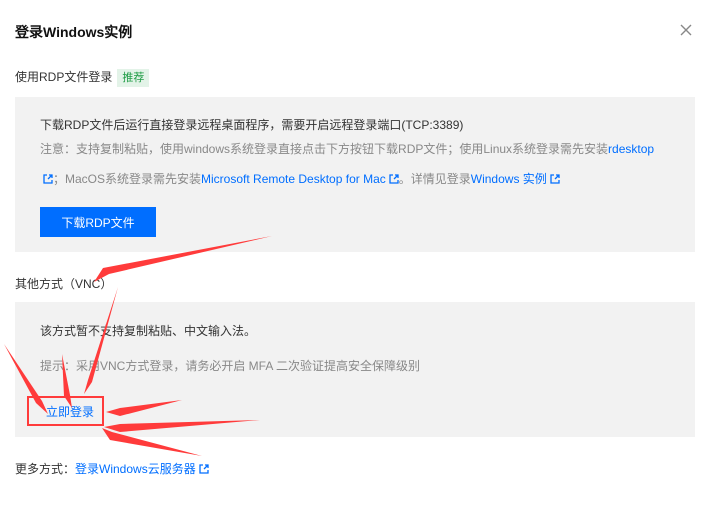 Image resolution: width=708 pixels, height=521 pixels. Describe the element at coordinates (74, 32) in the screenshot. I see `dialog-title: 登录Windows实例` at that location.